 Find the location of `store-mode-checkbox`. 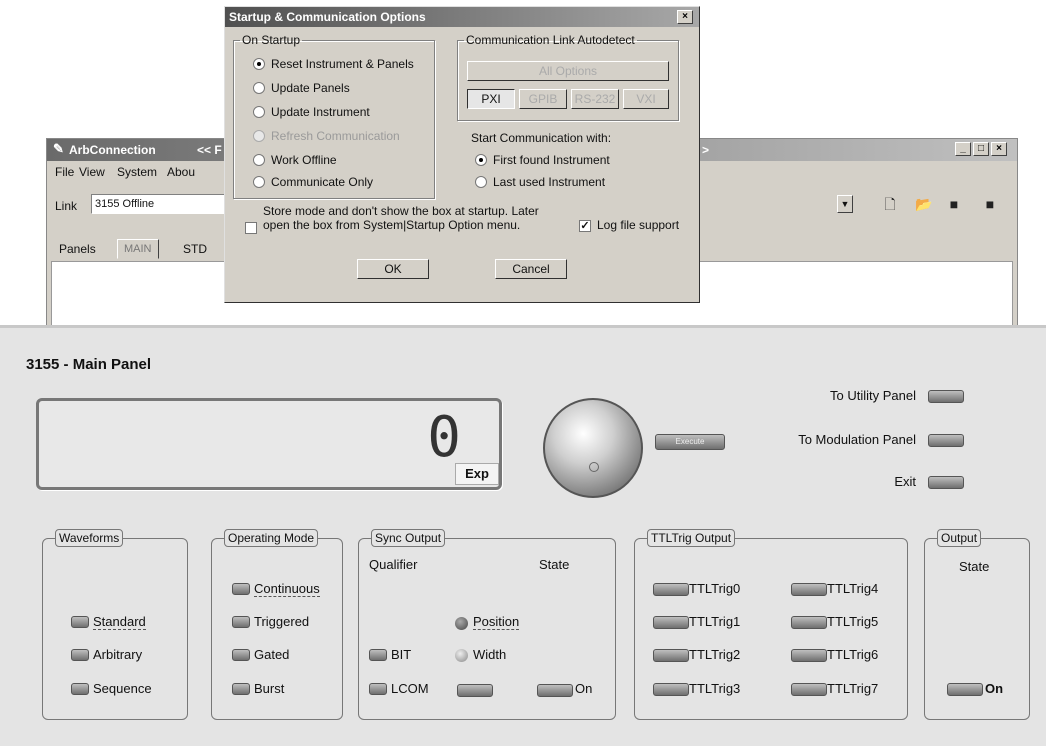

store-mode-checkbox is located at coordinates (251, 228).